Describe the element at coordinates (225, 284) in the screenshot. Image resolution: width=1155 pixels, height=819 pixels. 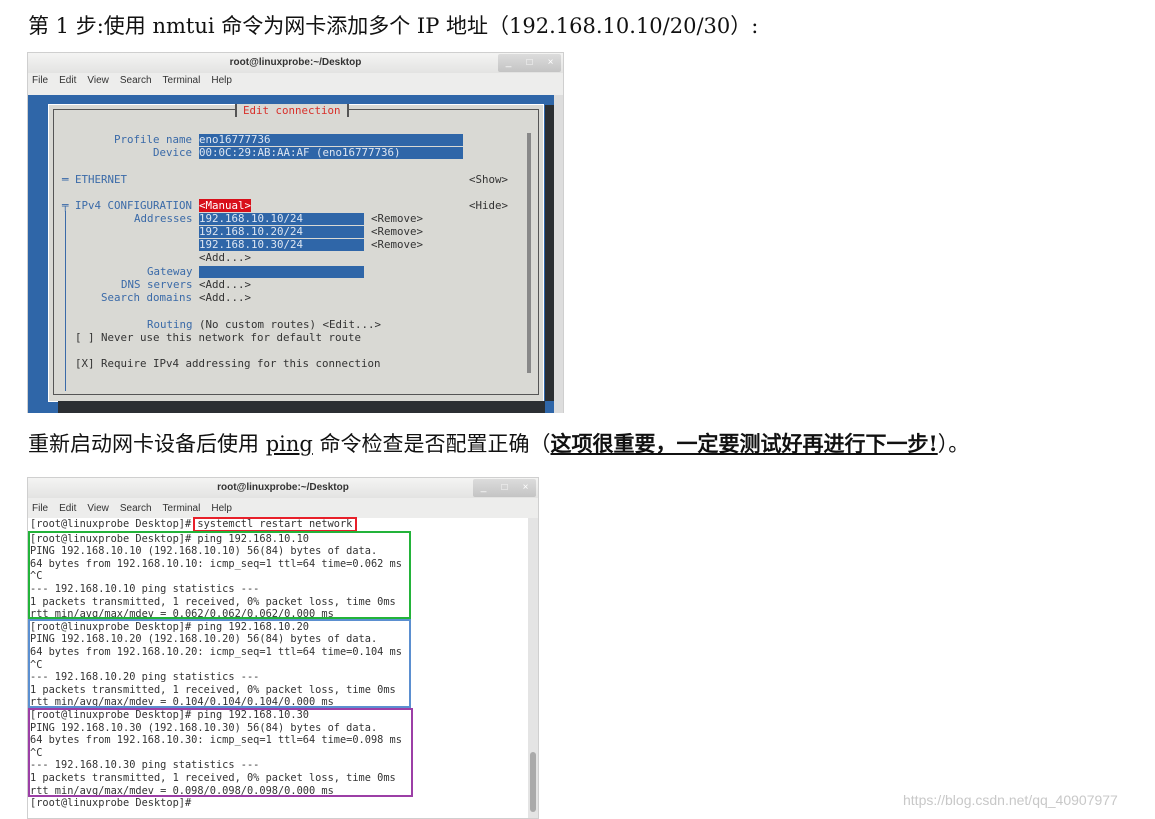
I see `add-dns-button: <Add...>` at that location.